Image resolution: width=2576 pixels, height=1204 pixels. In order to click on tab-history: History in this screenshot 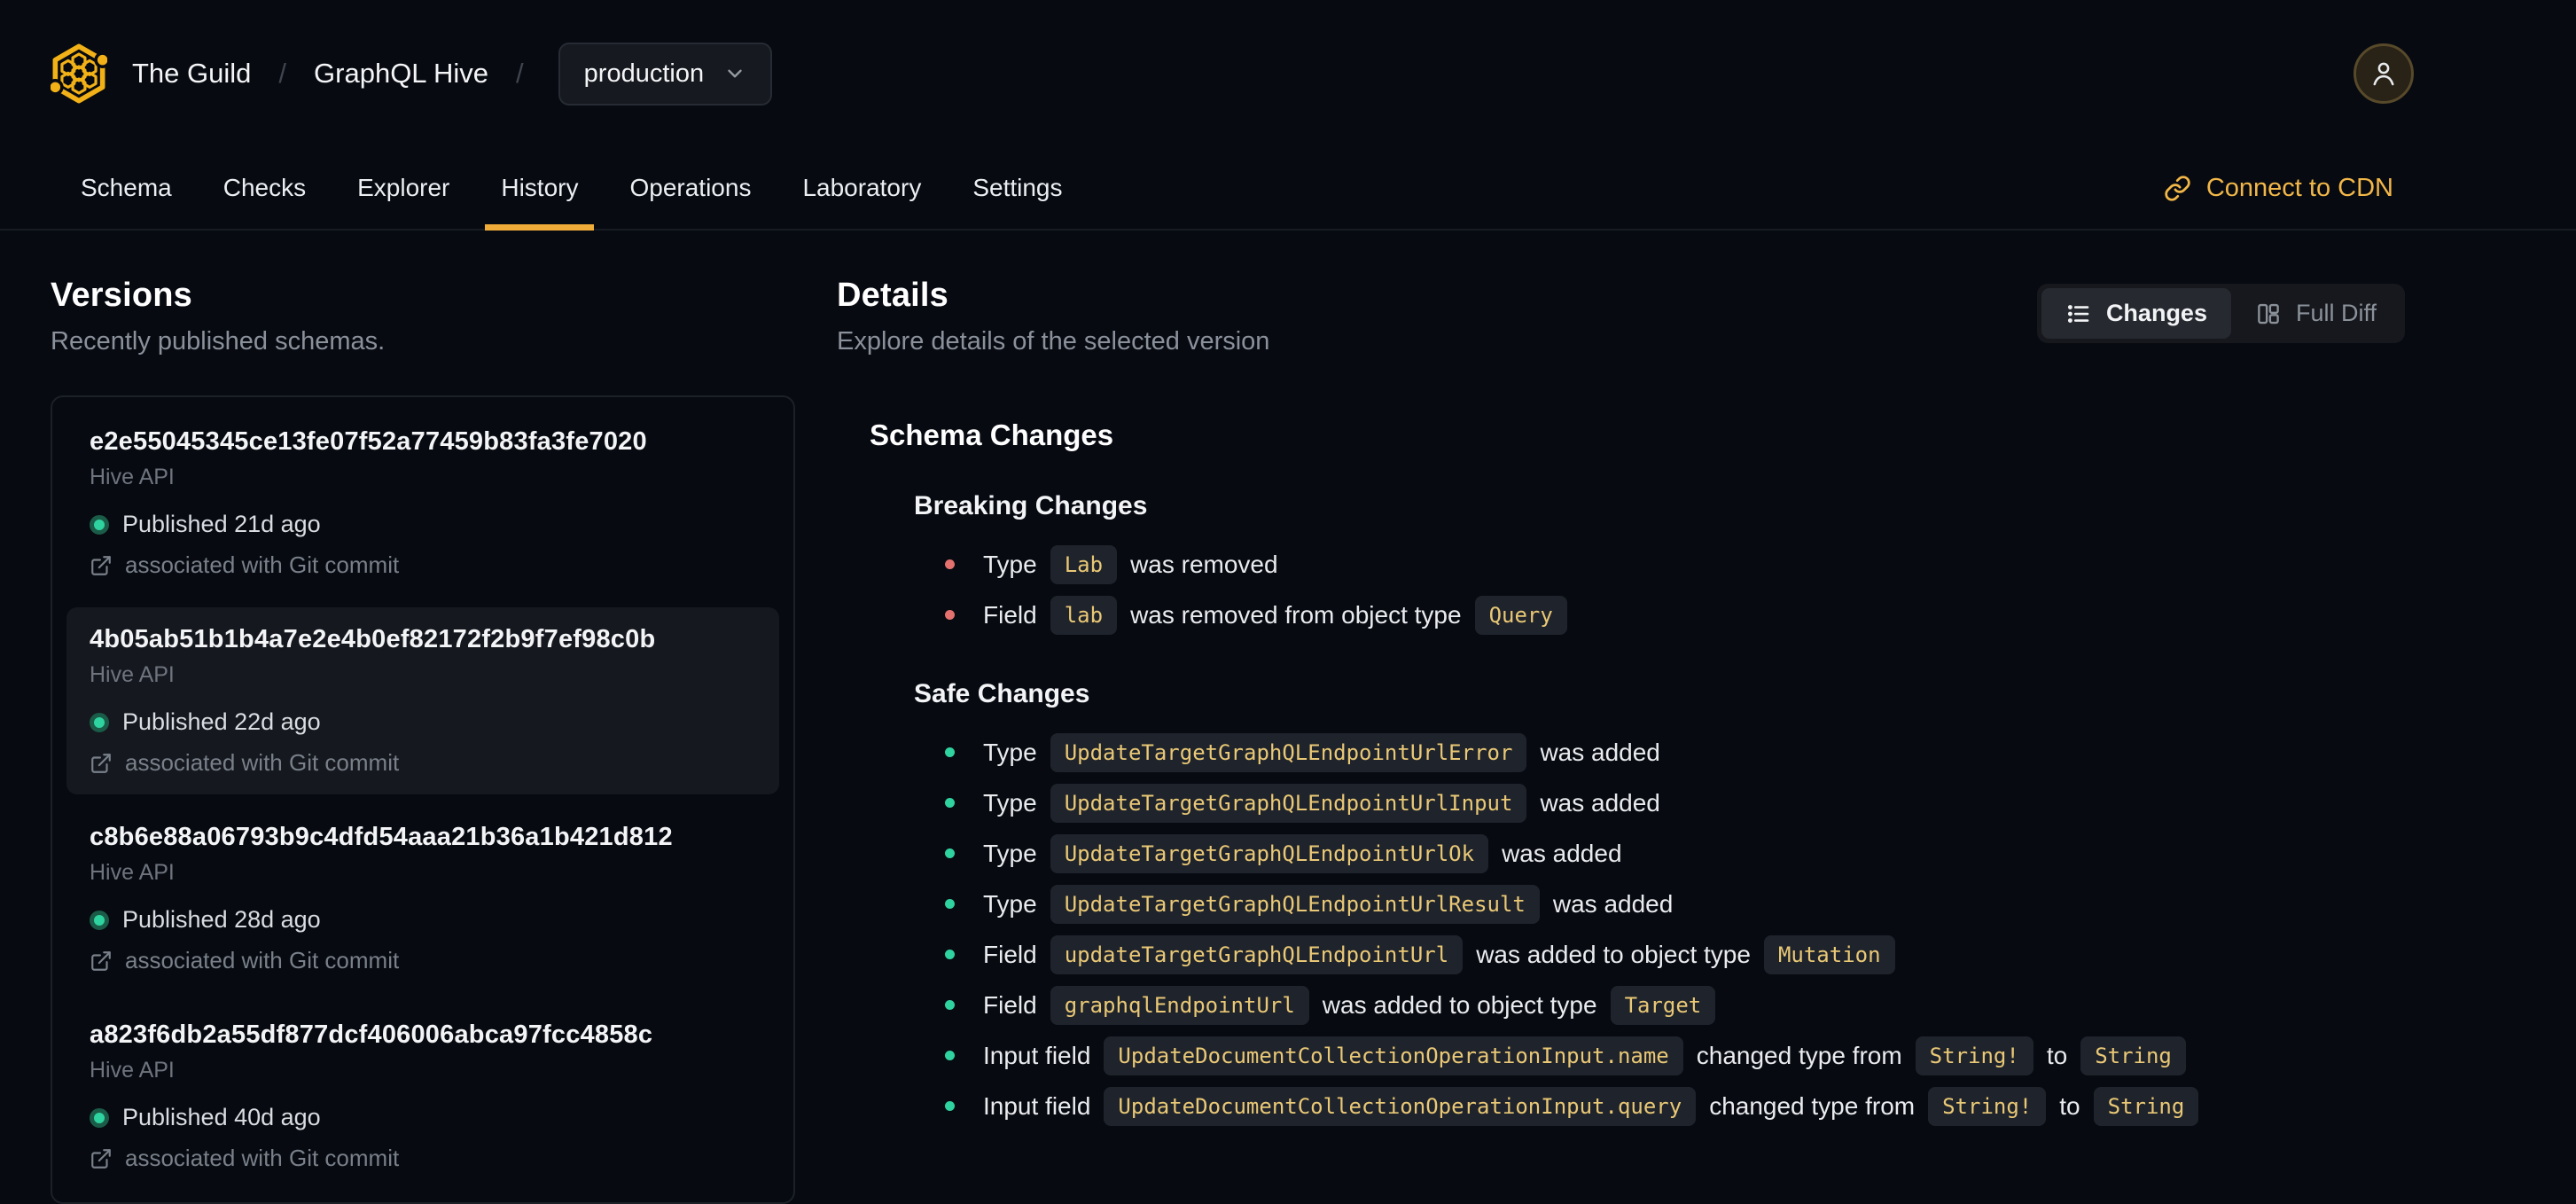, I will do `click(540, 189)`.